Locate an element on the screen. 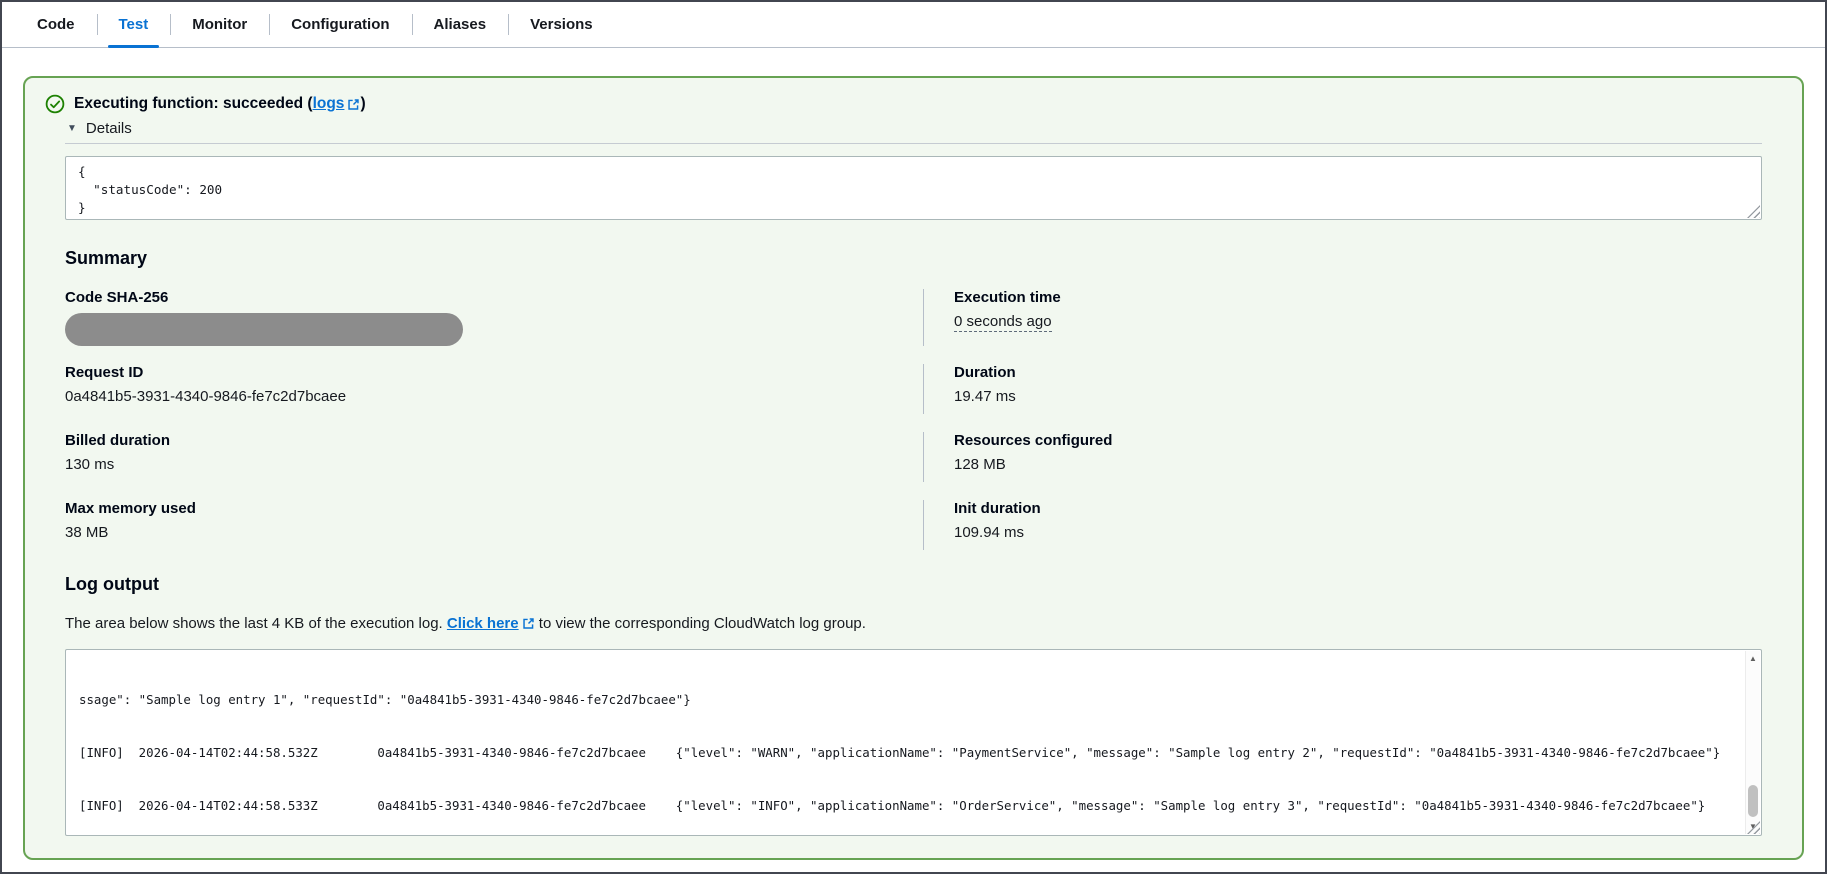 The height and width of the screenshot is (874, 1827). field-value: 109.94 ms is located at coordinates (989, 532).